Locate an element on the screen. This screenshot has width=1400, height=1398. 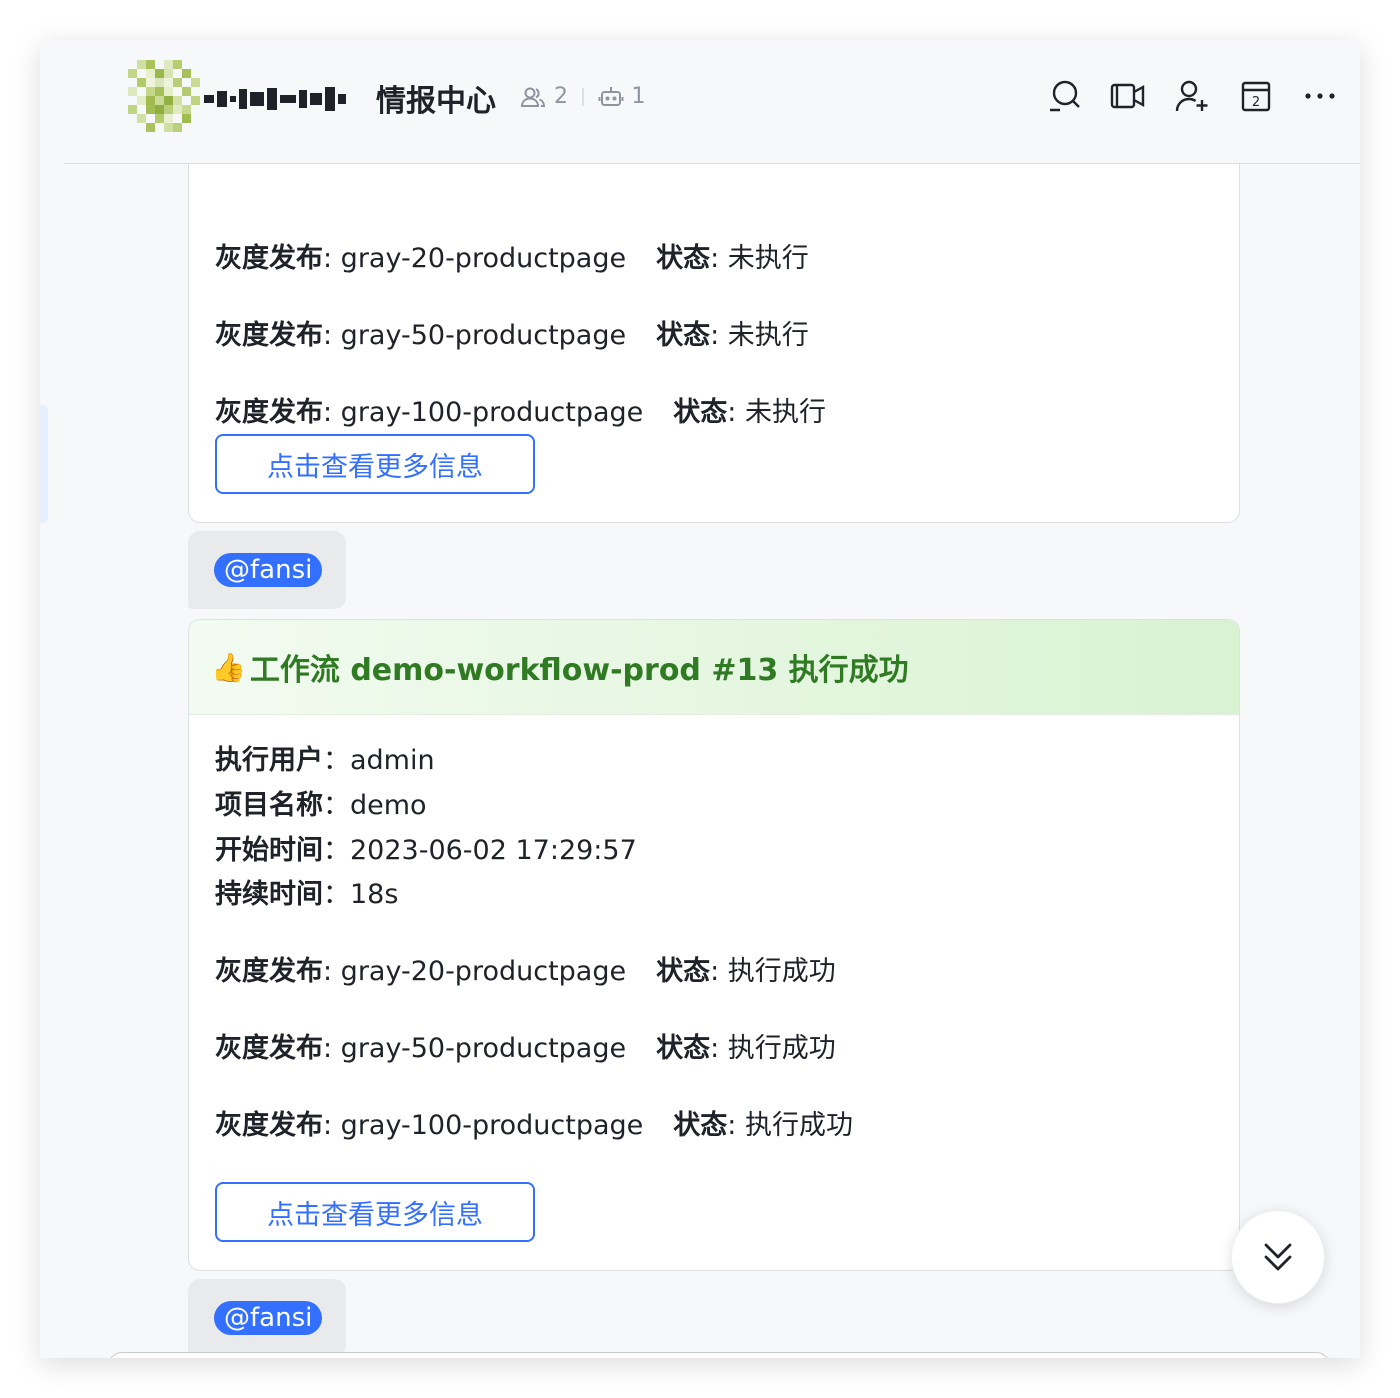
meta-divider is located at coordinates (583, 96).